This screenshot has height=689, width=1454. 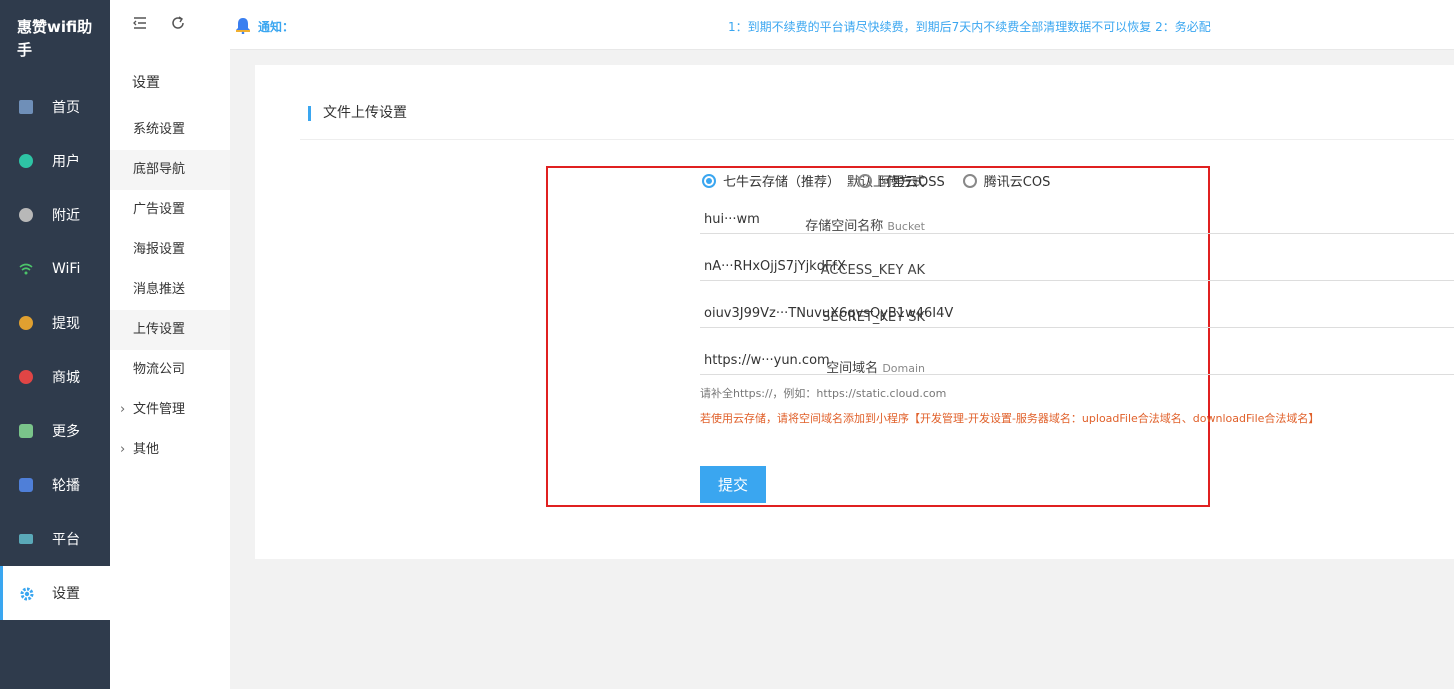 What do you see at coordinates (170, 330) in the screenshot?
I see `sub-item-upload: 上传设置` at bounding box center [170, 330].